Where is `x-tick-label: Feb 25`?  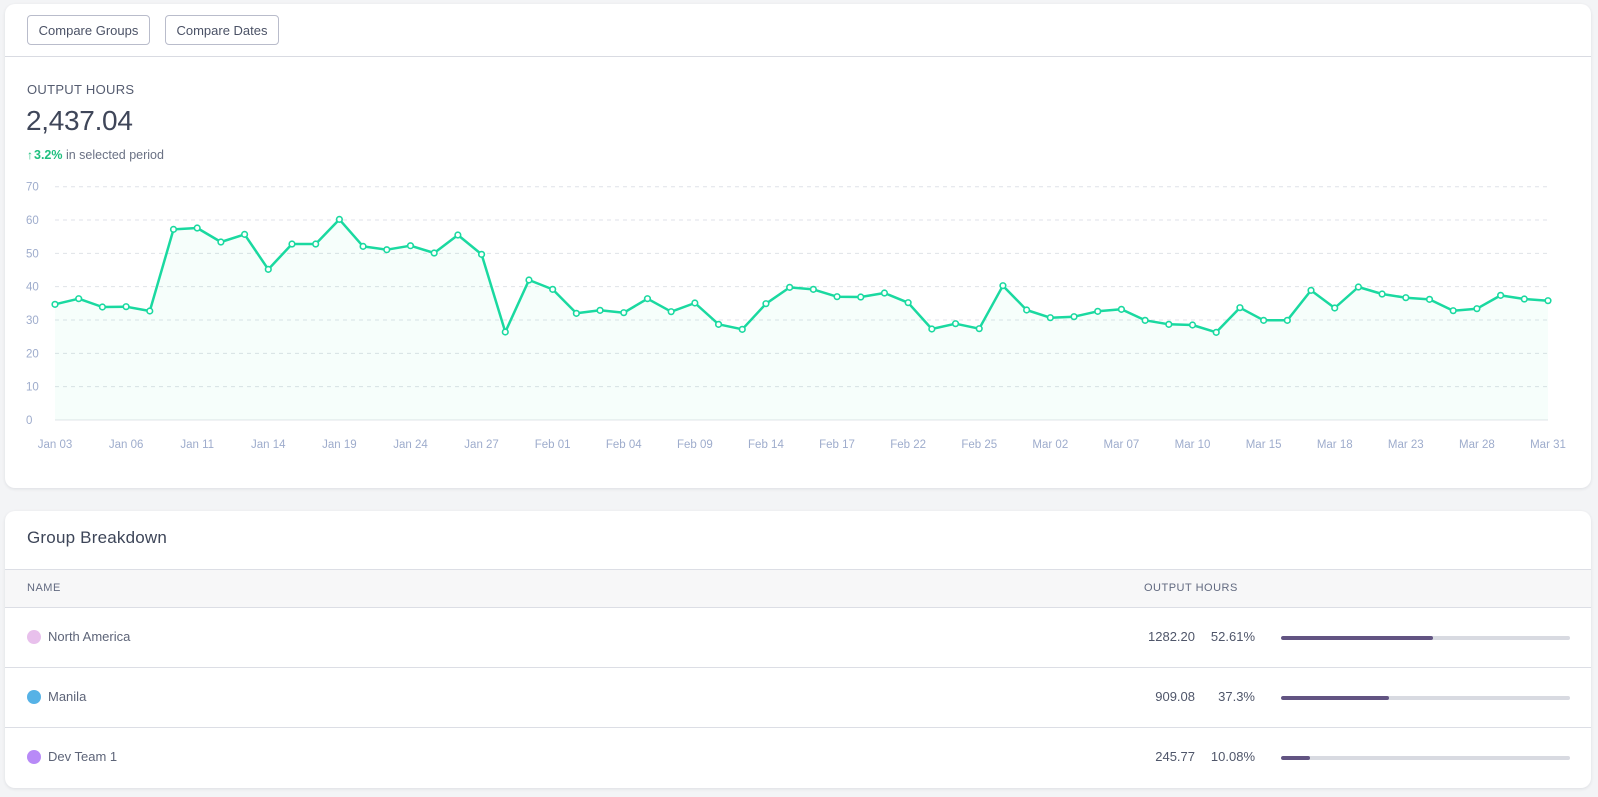
x-tick-label: Feb 25 is located at coordinates (979, 445).